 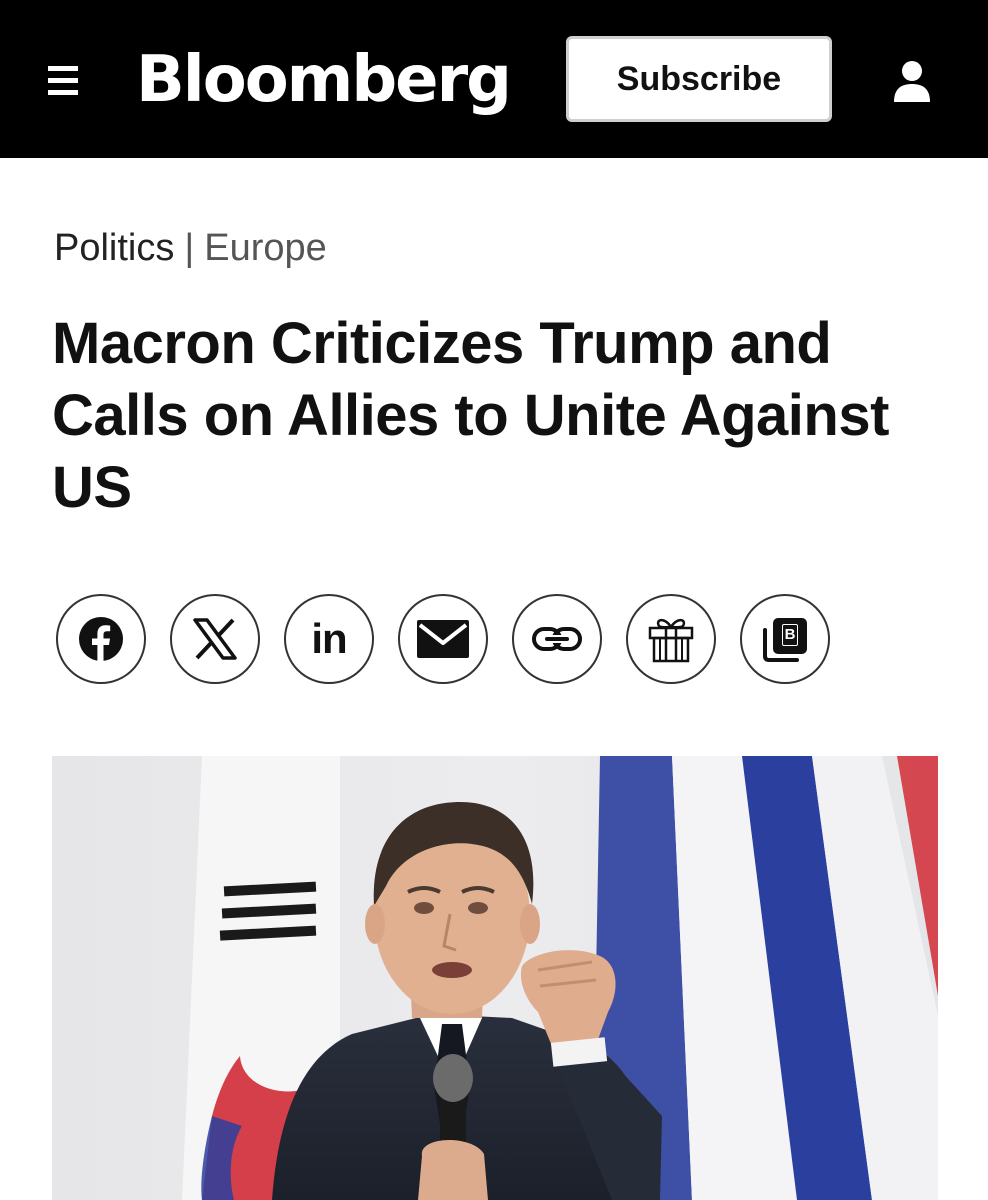 I want to click on bloomberg-app-label: B, so click(x=790, y=635).